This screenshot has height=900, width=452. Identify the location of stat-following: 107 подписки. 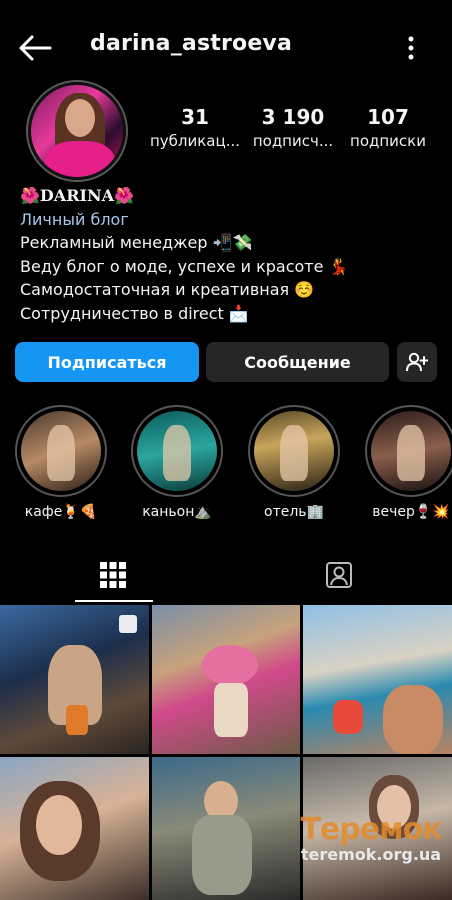
(388, 128).